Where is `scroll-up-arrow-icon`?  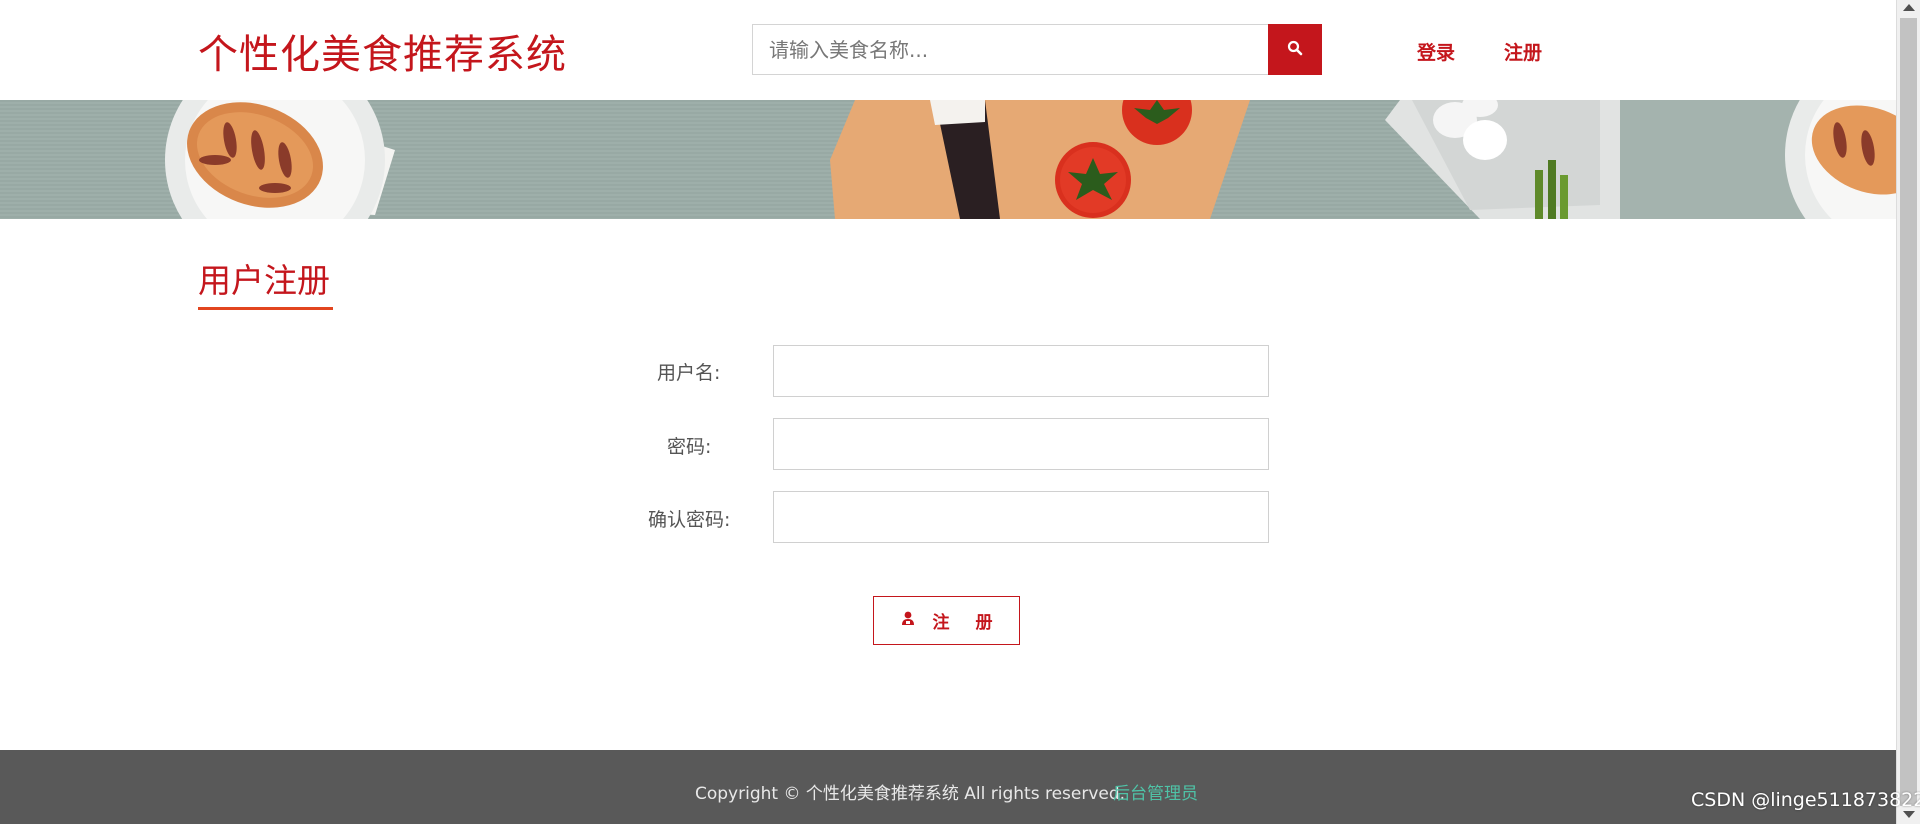 scroll-up-arrow-icon is located at coordinates (1909, 7).